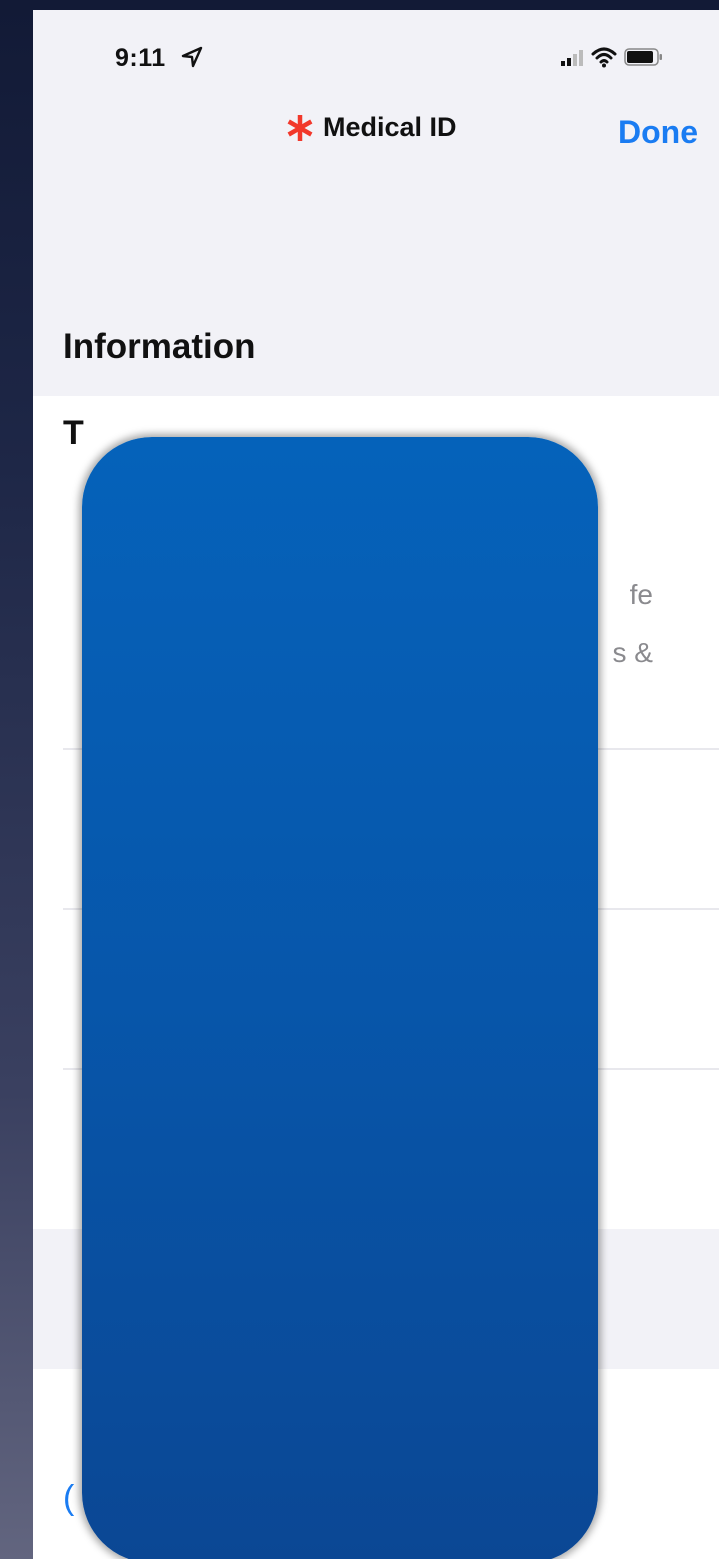 Image resolution: width=719 pixels, height=1559 pixels. I want to click on status-time: 9:11, so click(140, 58).